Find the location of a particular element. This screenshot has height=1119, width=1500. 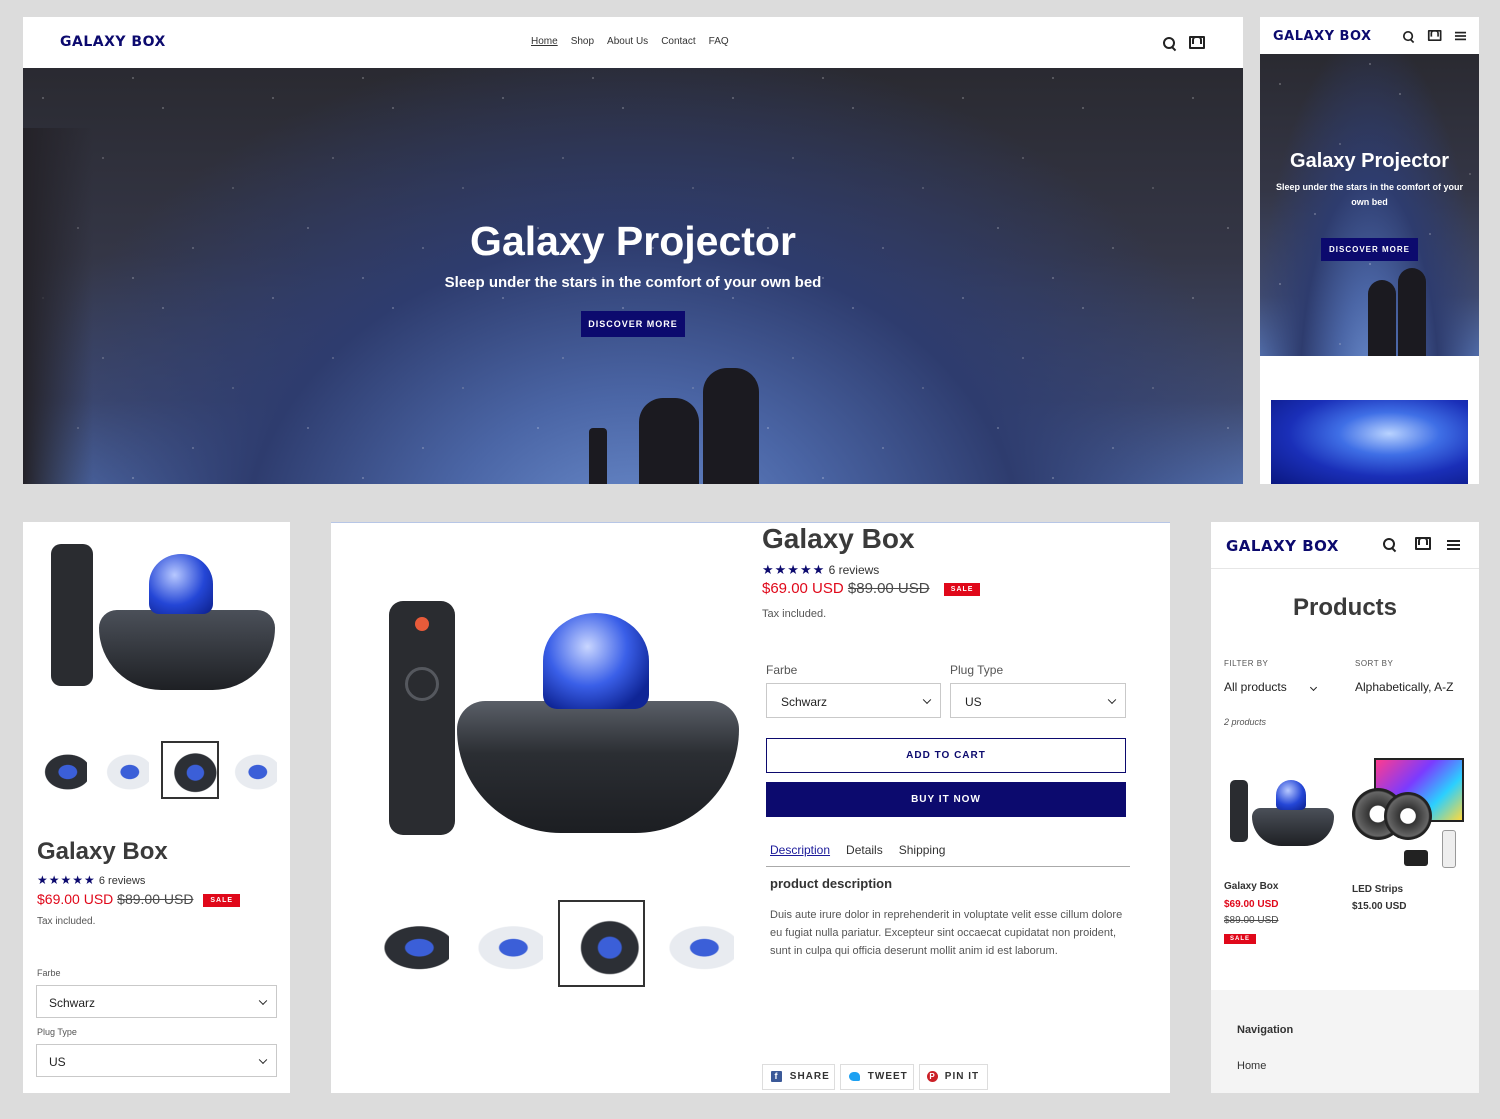

filter-select-value: All products is located at coordinates (1255, 687).